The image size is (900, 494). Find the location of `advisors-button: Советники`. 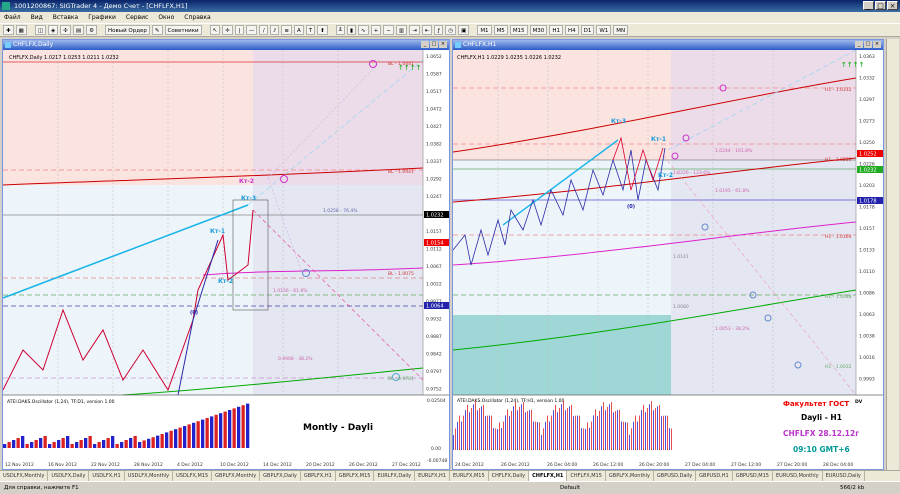

advisors-button: Советники is located at coordinates (183, 30).